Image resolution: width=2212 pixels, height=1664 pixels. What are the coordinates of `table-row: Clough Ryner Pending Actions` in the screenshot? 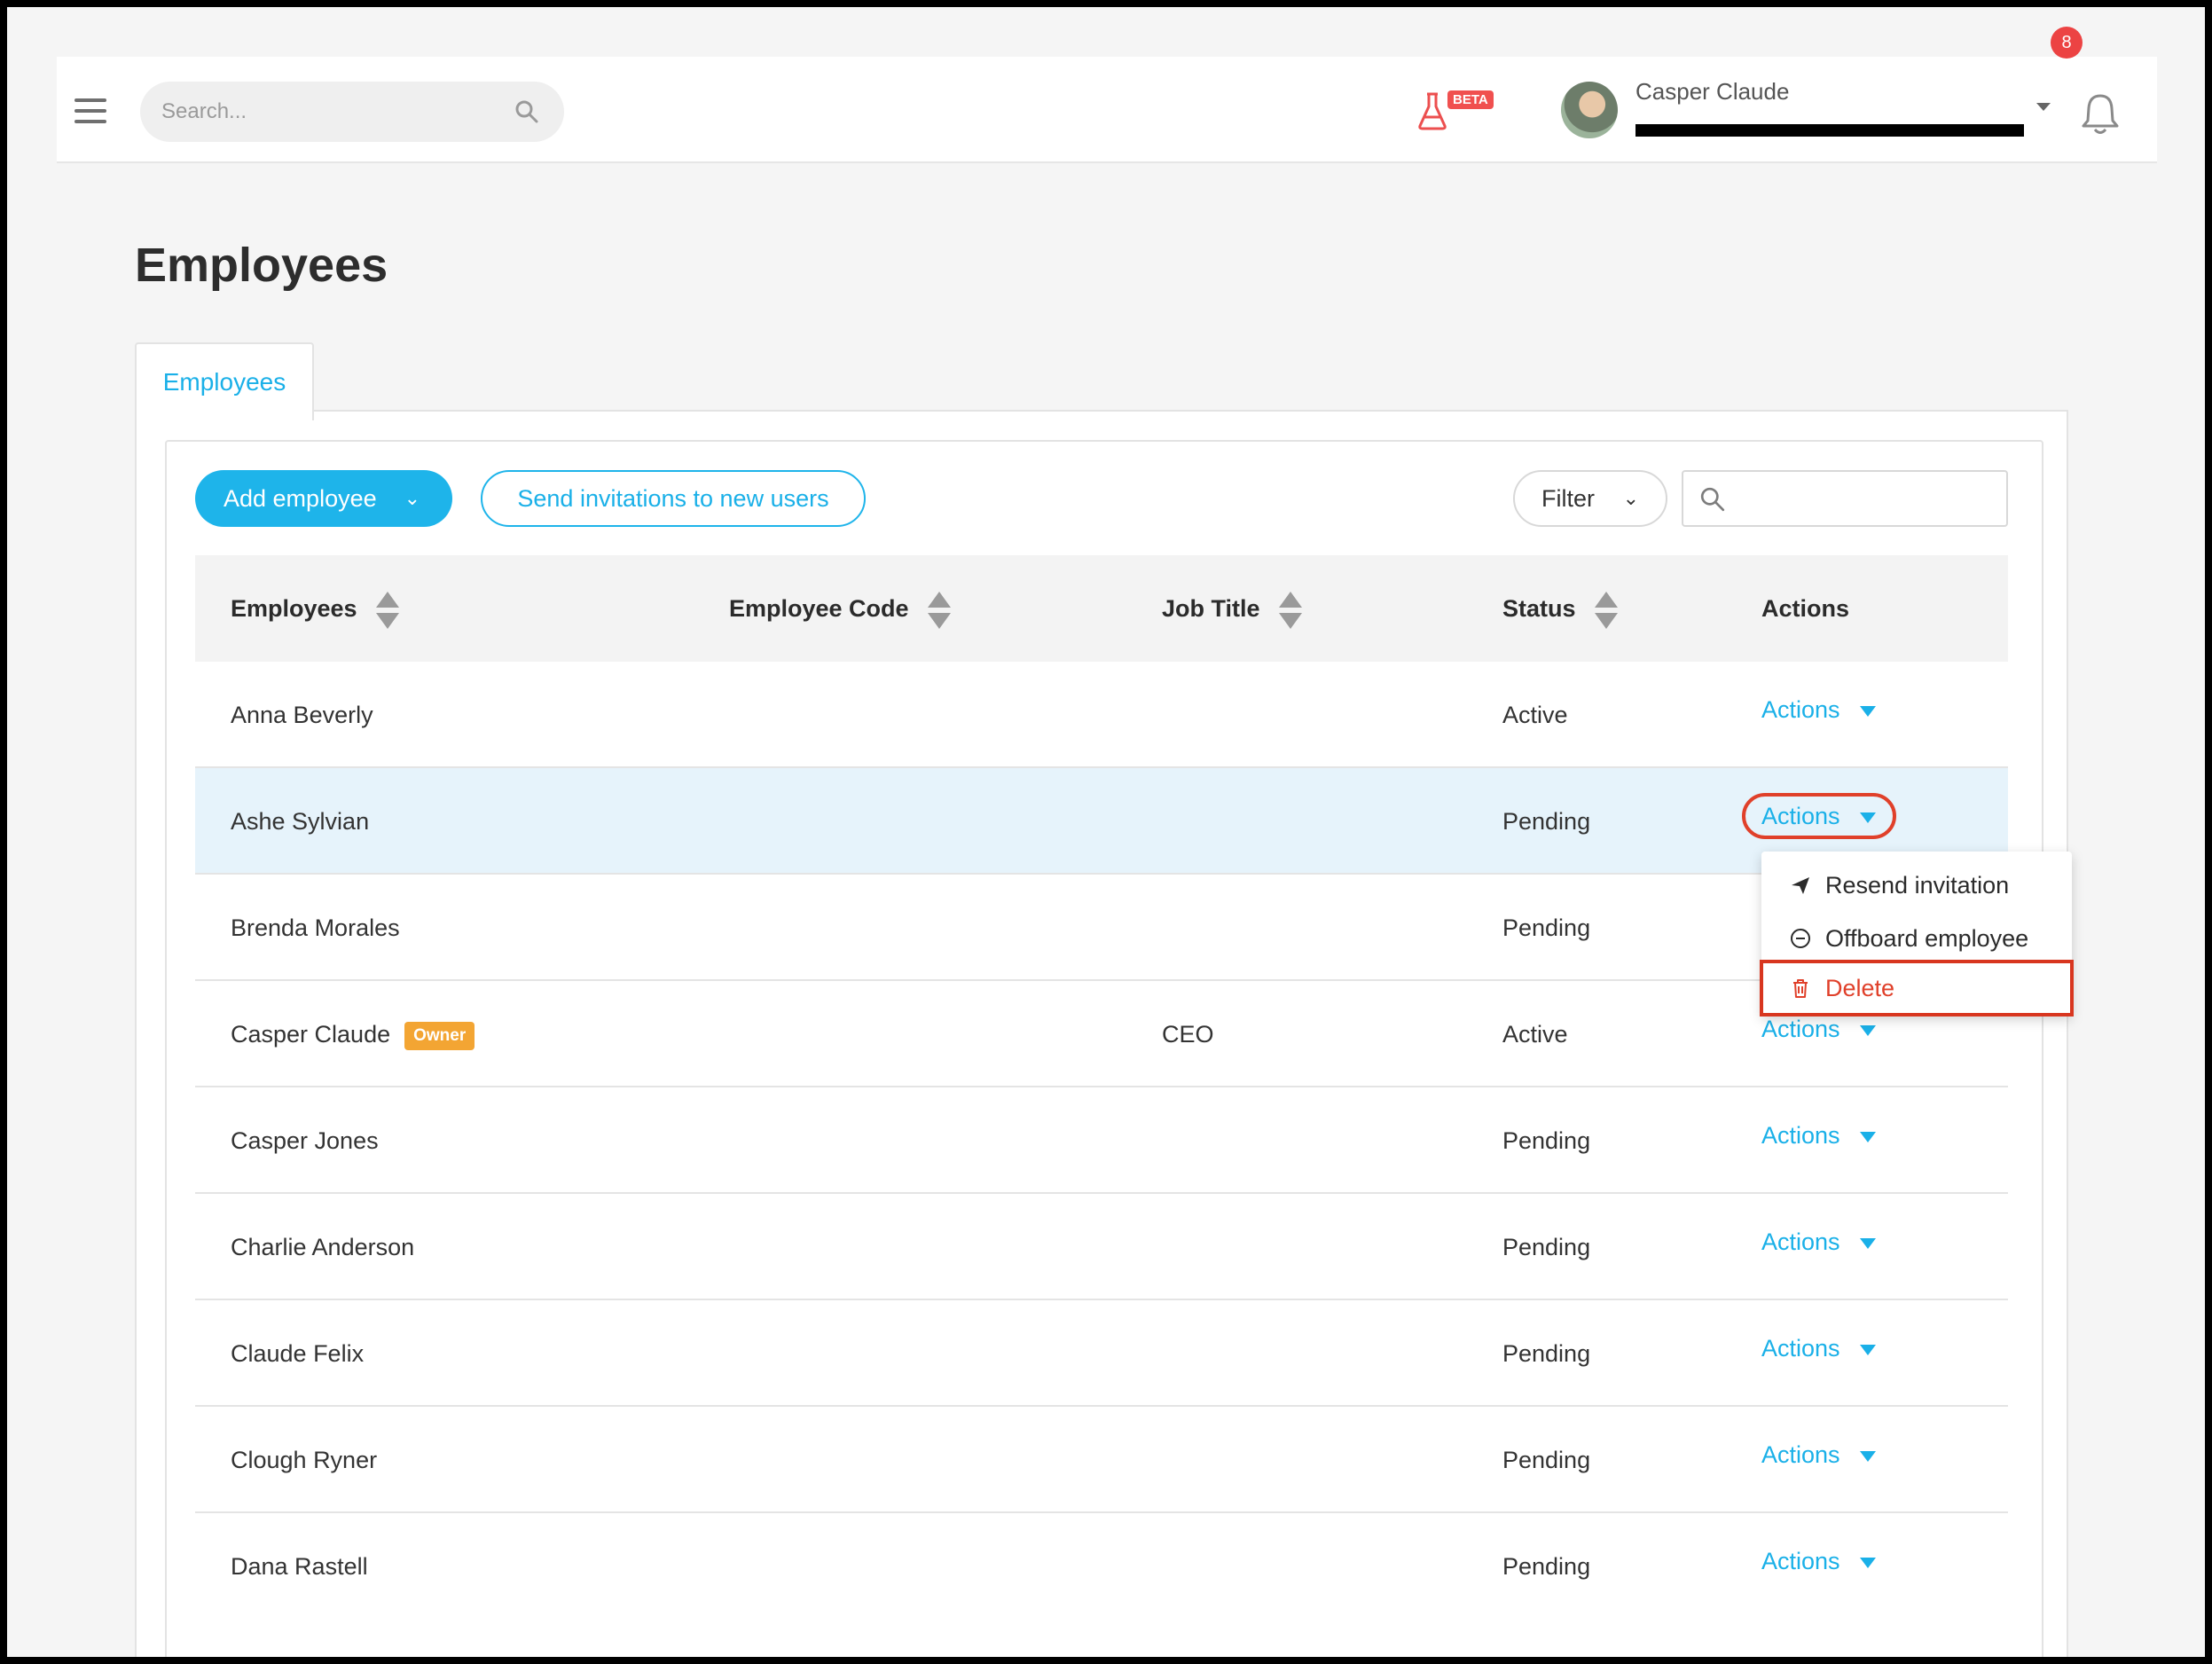 It's located at (1101, 1460).